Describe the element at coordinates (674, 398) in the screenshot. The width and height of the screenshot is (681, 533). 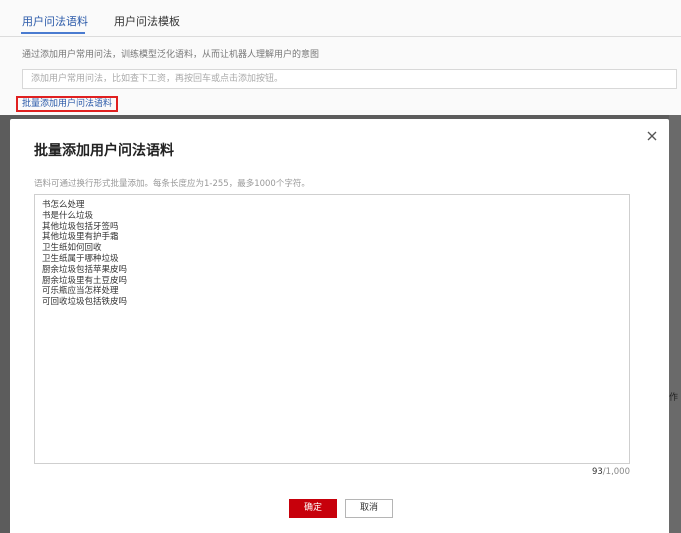
I see `obscured-text: 作` at that location.